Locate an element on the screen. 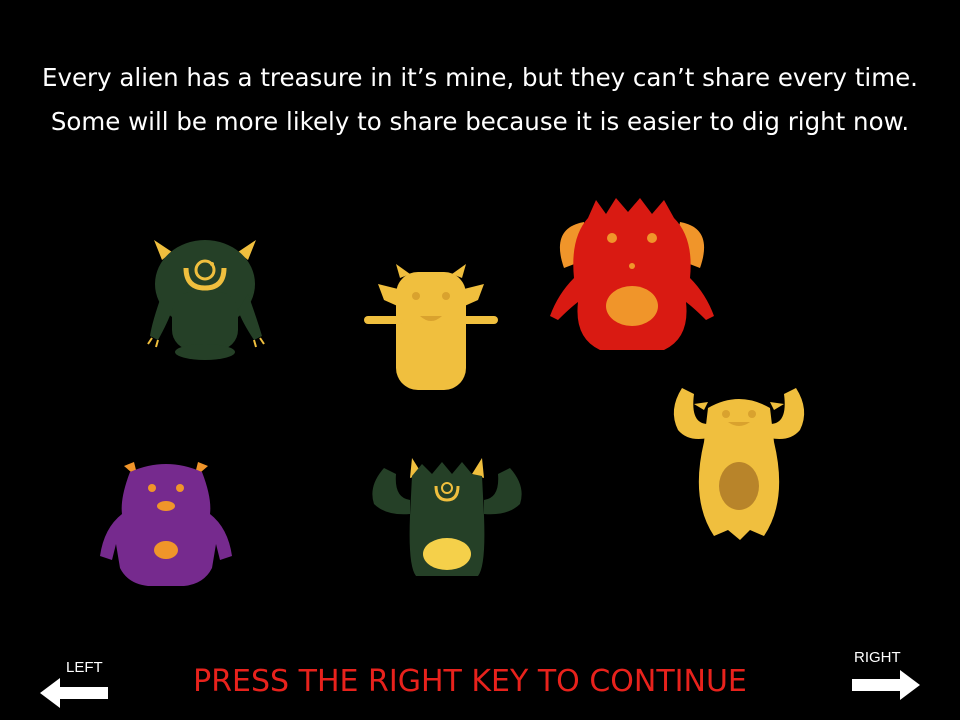 This screenshot has height=720, width=960. right-key-label: RIGHT is located at coordinates (877, 657).